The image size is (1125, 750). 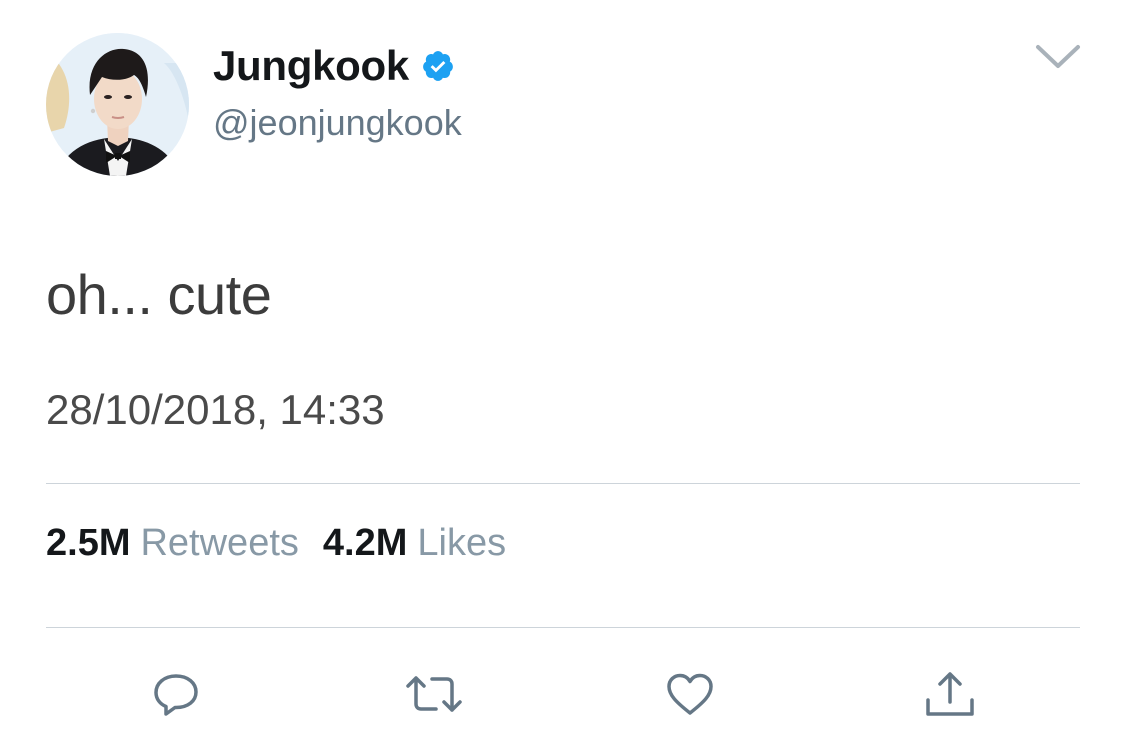 I want to click on share-icon, so click(x=950, y=694).